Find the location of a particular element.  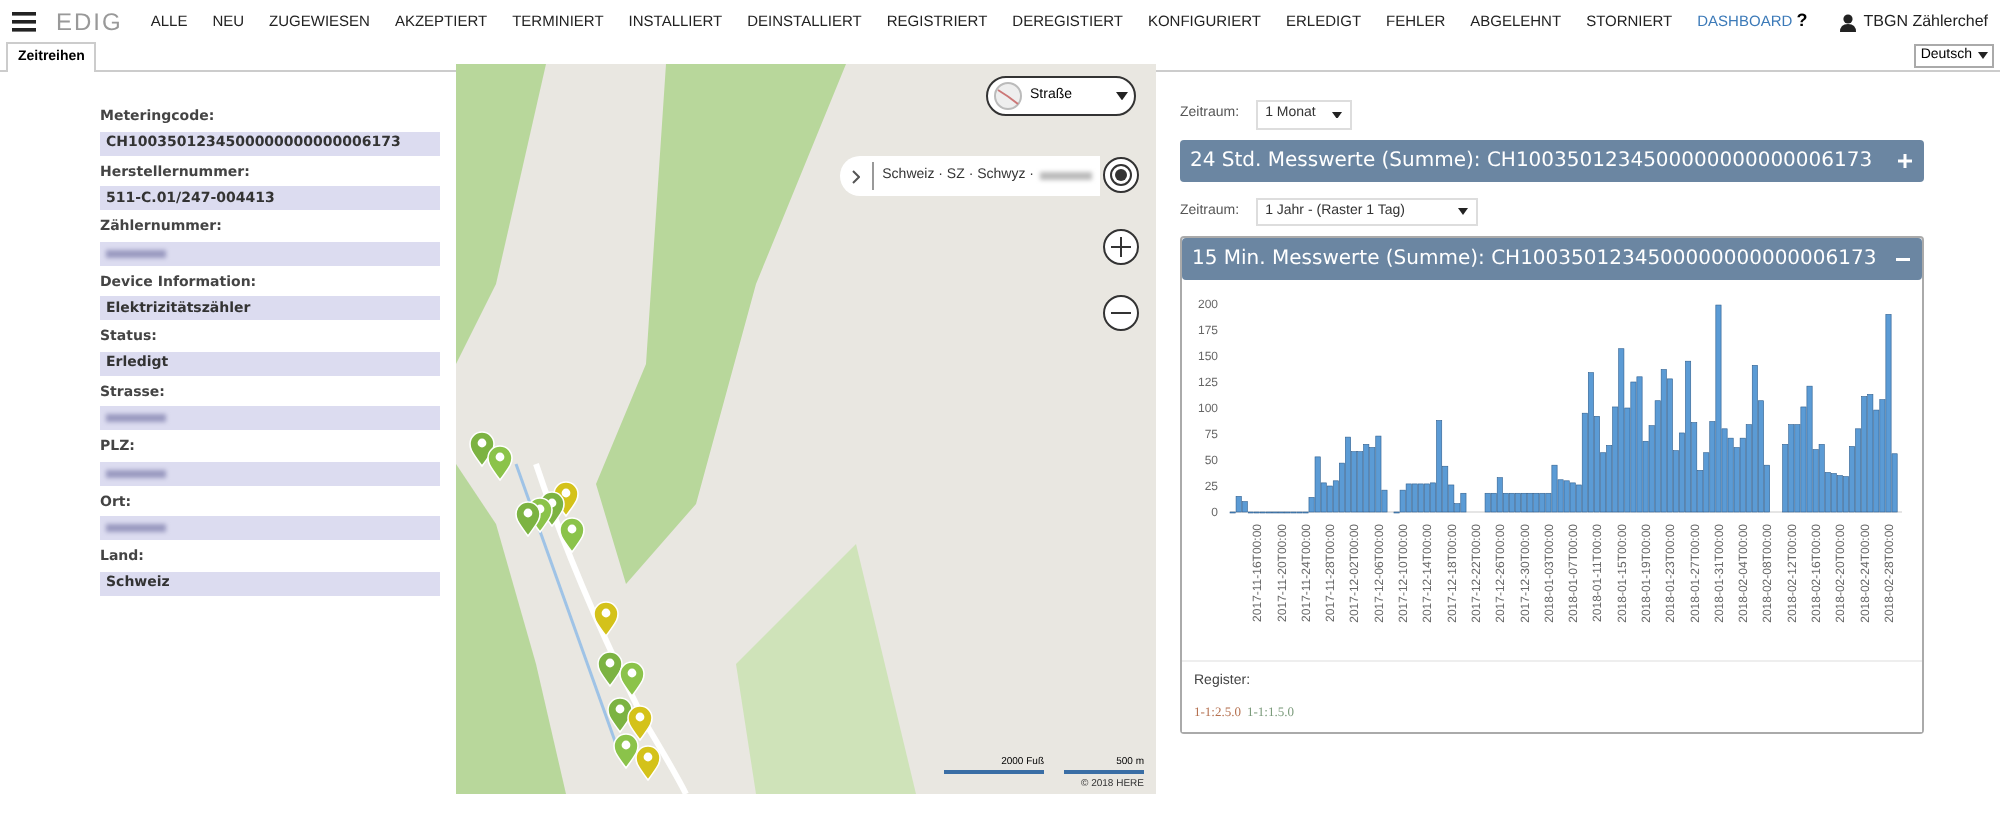

panel-title: 24 Std. Messwerte (Summe): CH1003501234500000000000006173 is located at coordinates (1531, 161).